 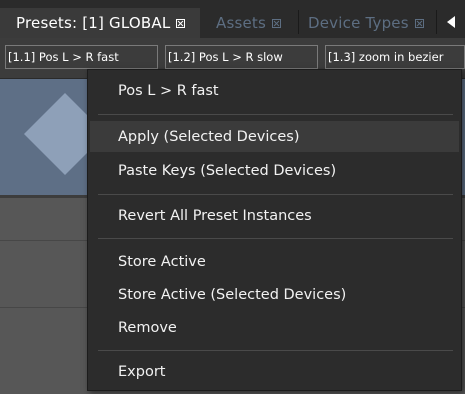 I want to click on tab-presets-global: Presets: [1] GLOBAL, so click(x=100, y=23).